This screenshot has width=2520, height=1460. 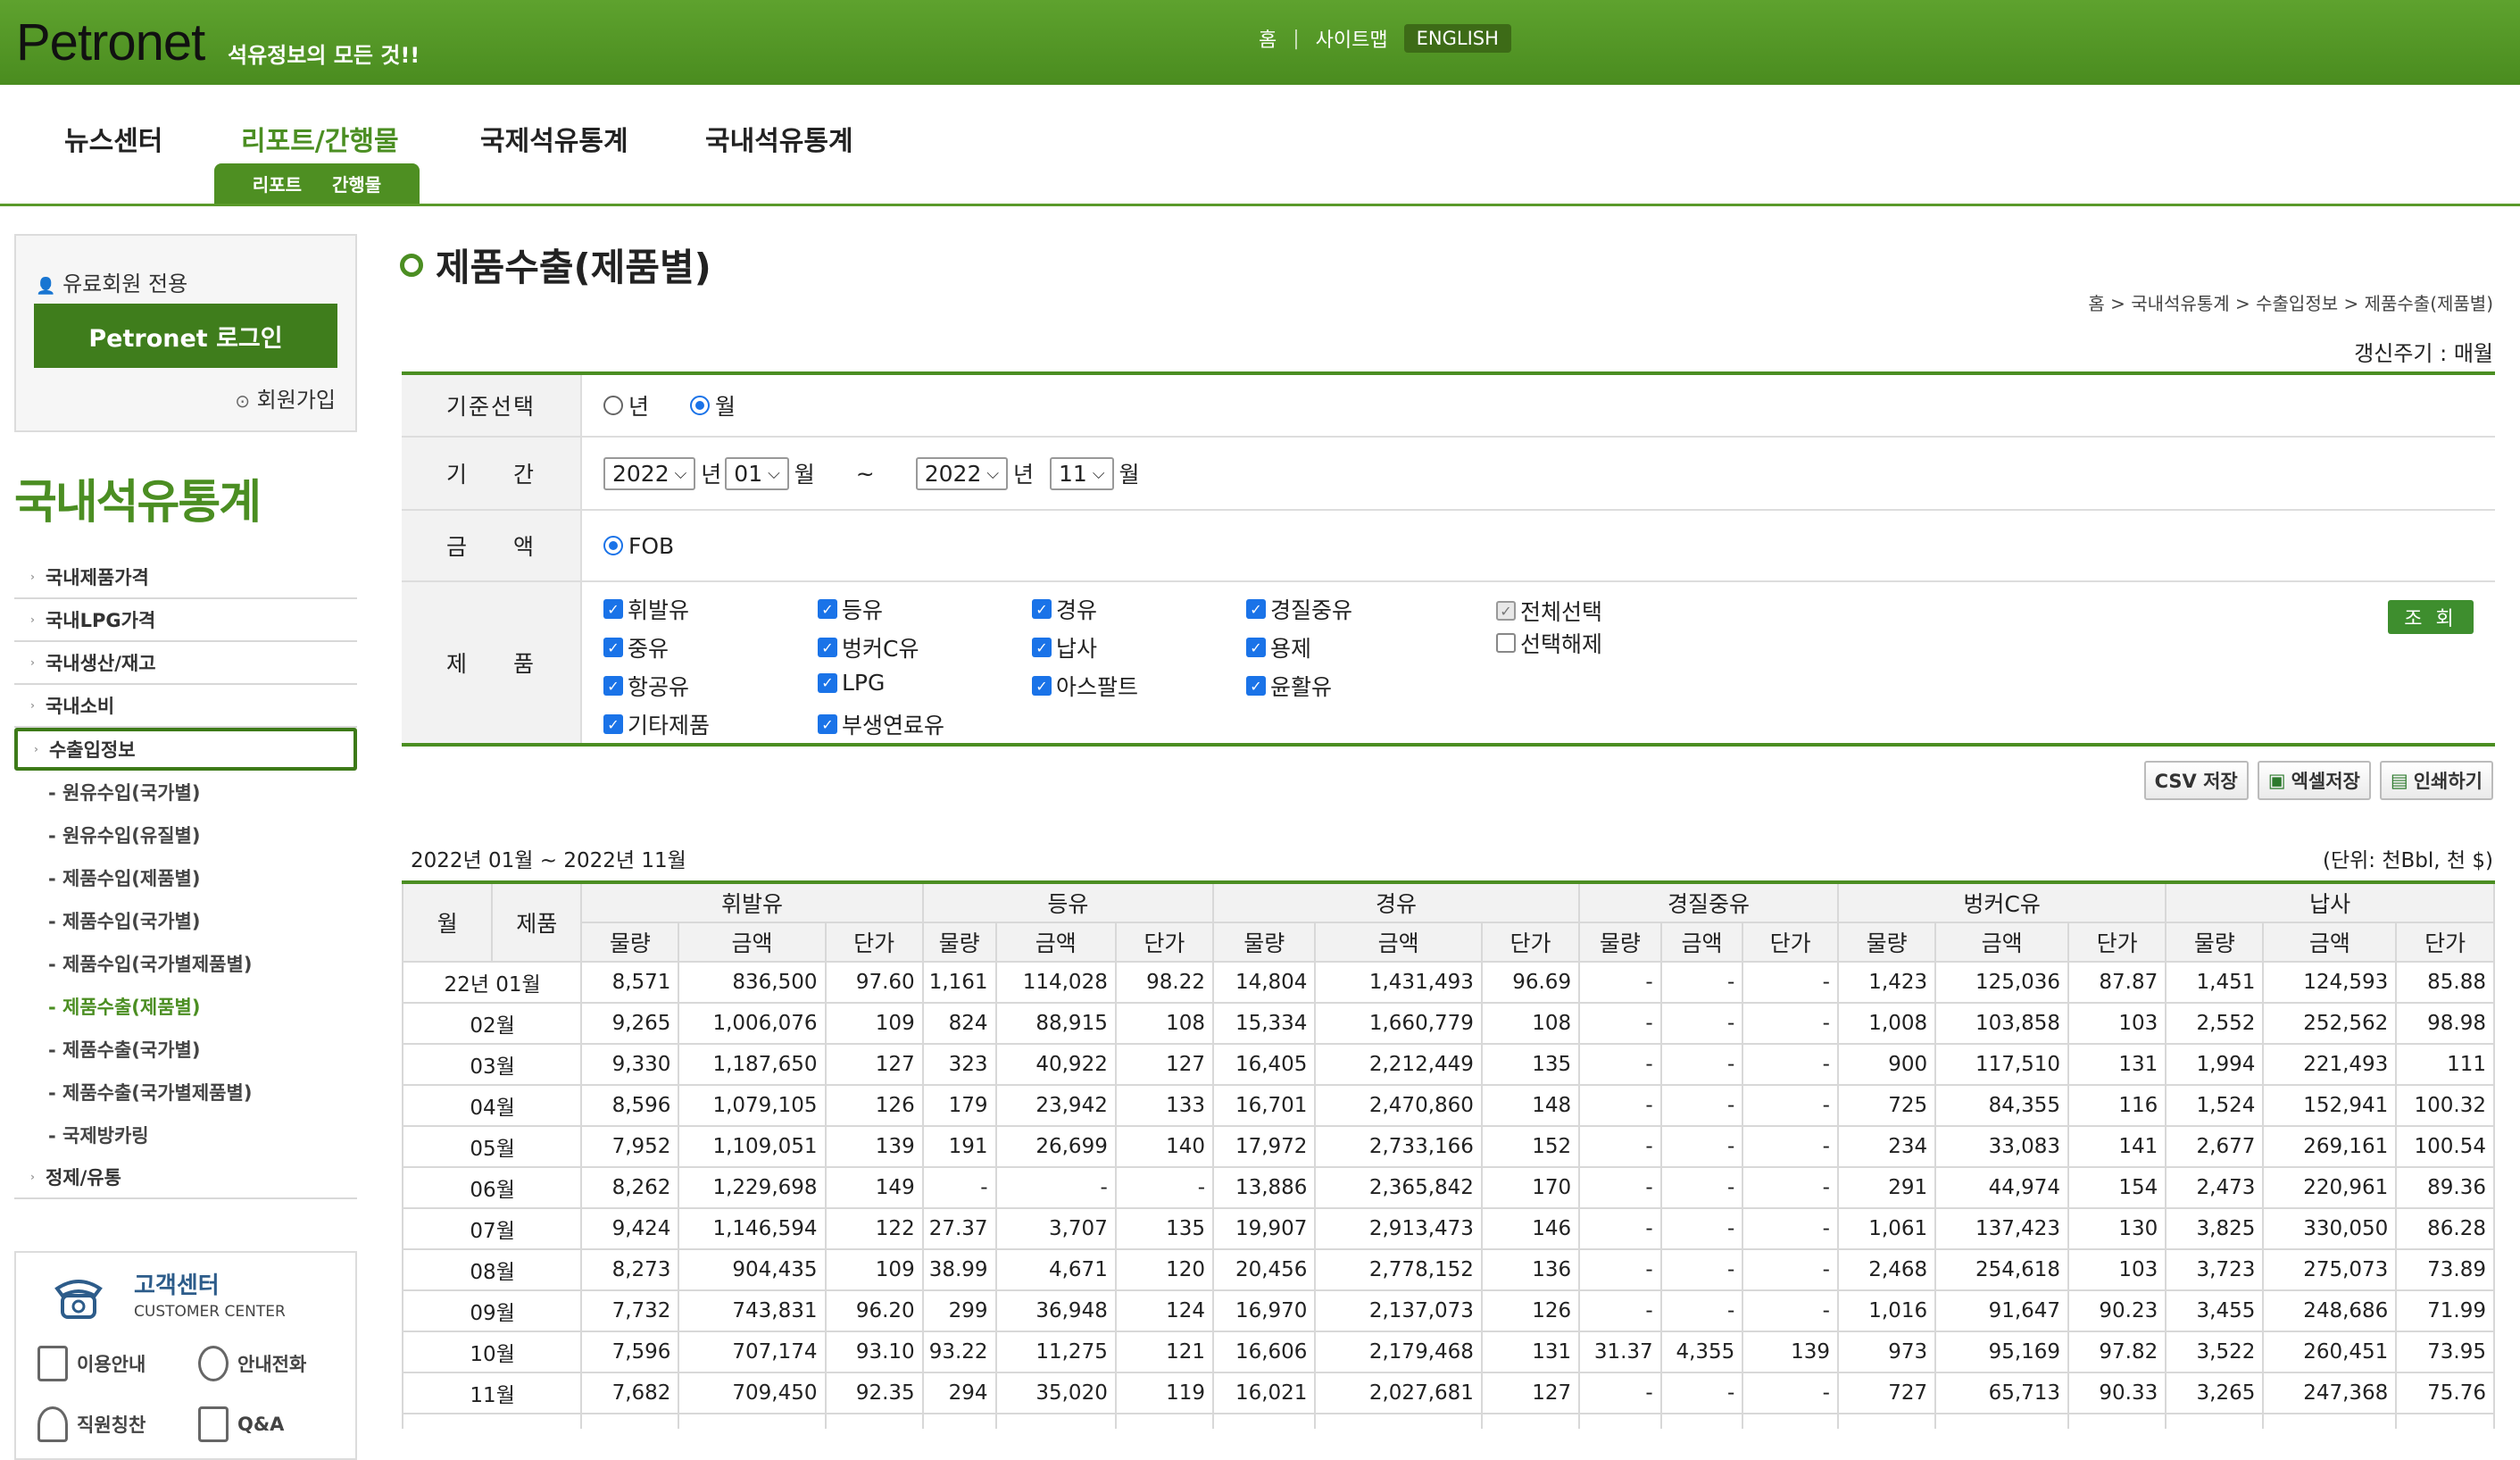 What do you see at coordinates (32, 619) in the screenshot?
I see `arrow-icon: ›` at bounding box center [32, 619].